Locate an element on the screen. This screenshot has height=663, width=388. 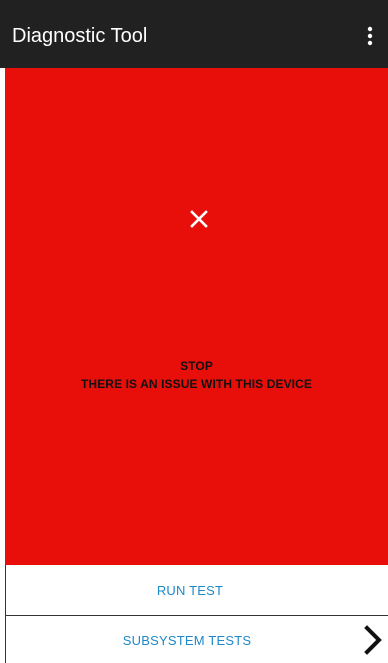
run-test-button: RUN TEST is located at coordinates (196, 590).